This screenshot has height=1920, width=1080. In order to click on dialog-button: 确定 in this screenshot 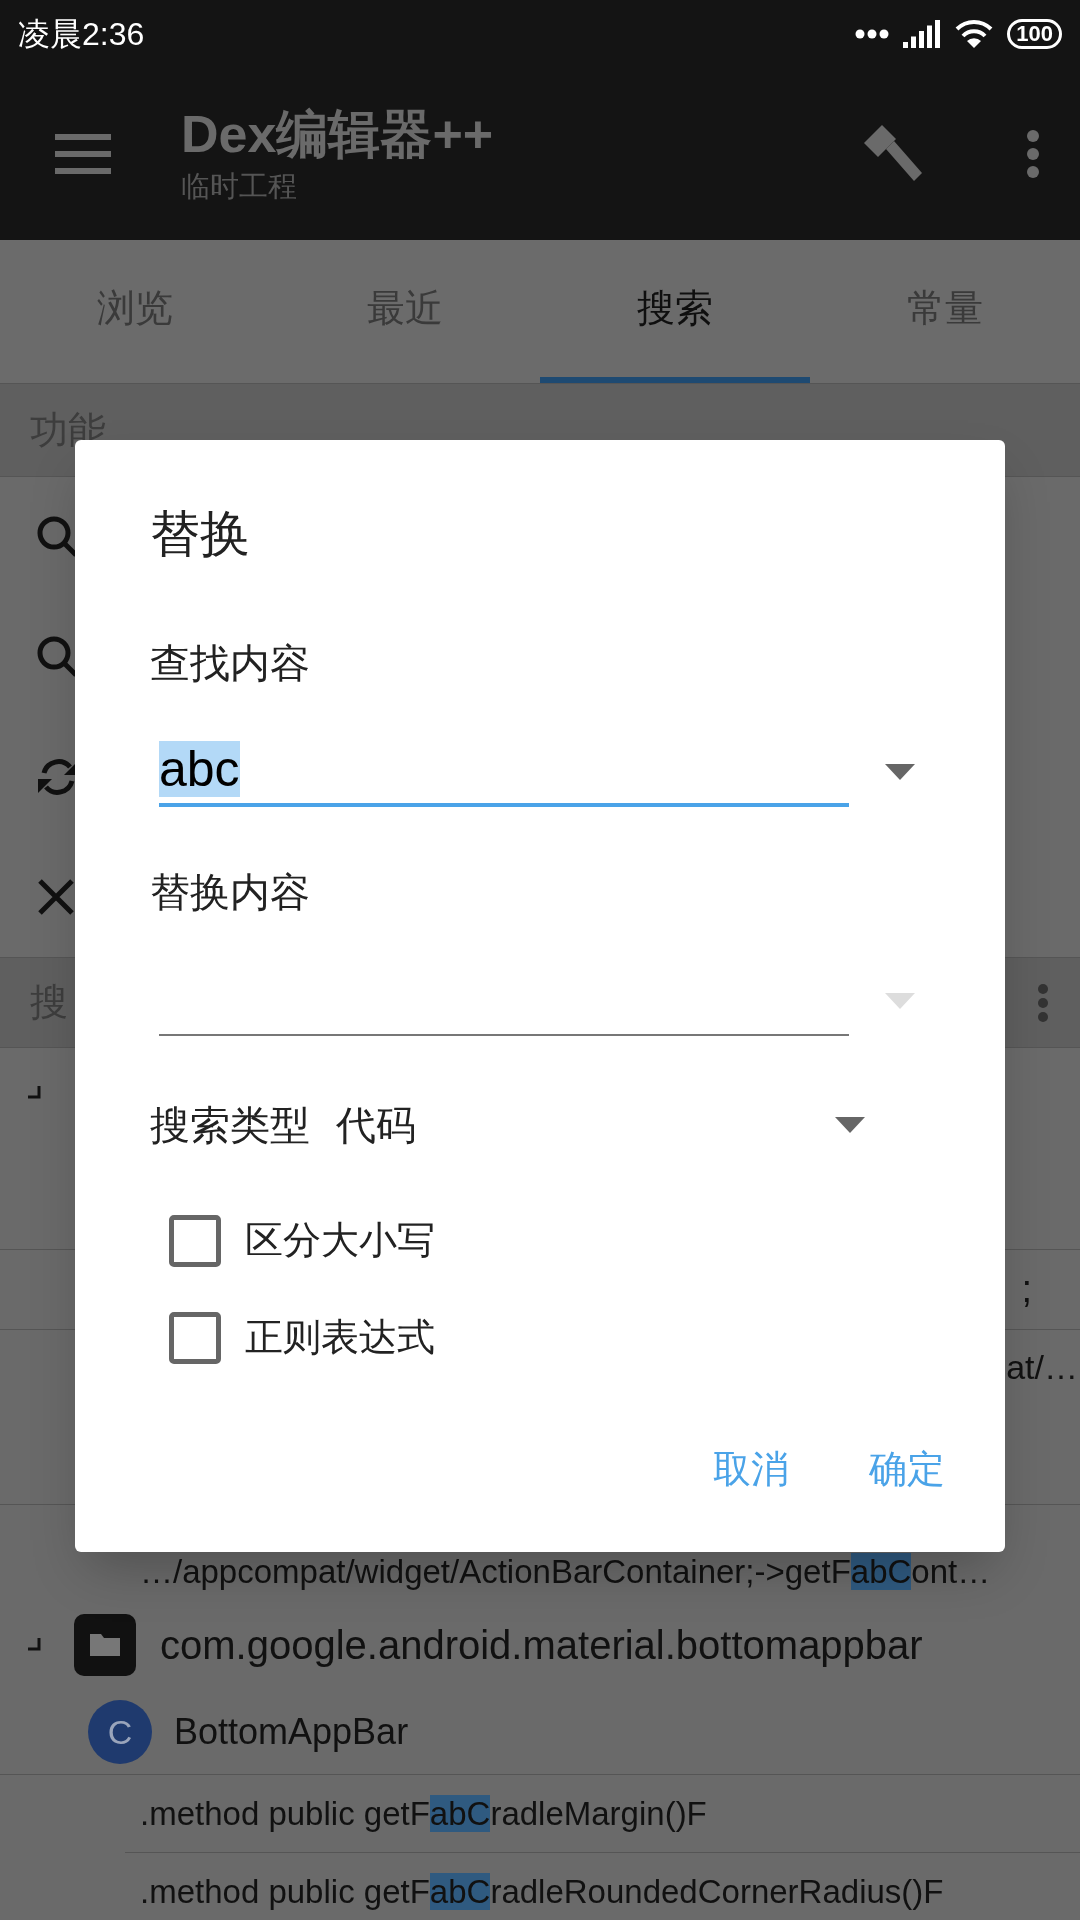, I will do `click(907, 1469)`.